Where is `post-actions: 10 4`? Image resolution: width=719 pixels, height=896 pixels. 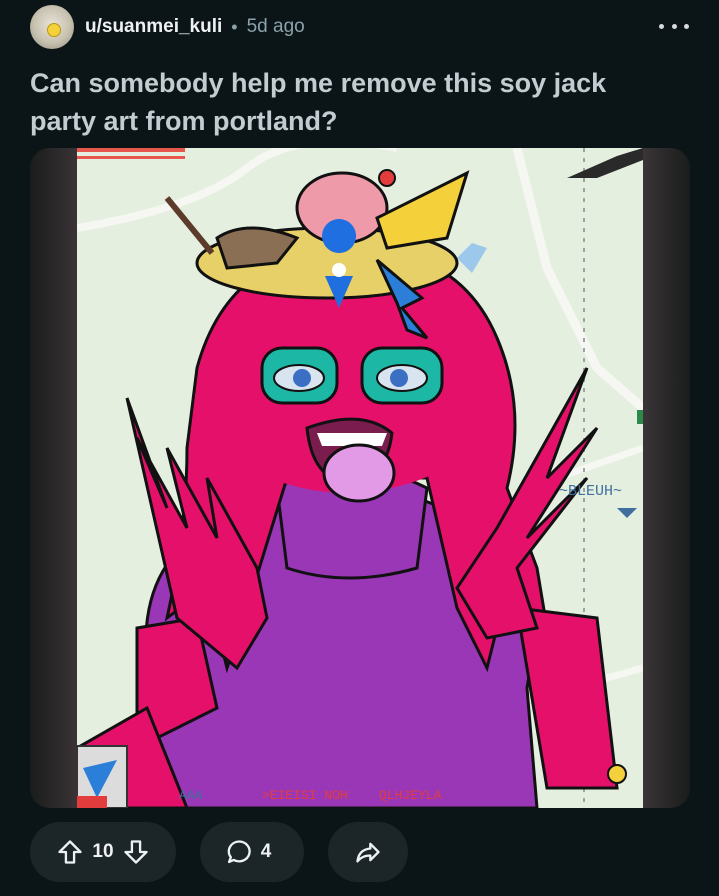
post-actions: 10 4 is located at coordinates (219, 852).